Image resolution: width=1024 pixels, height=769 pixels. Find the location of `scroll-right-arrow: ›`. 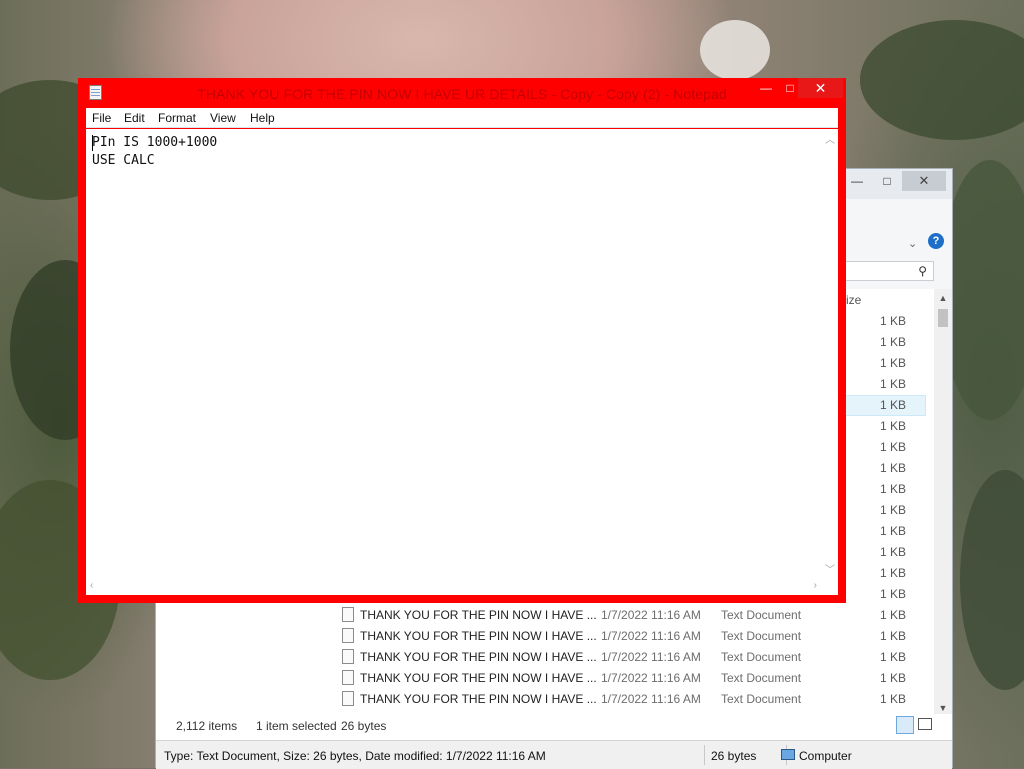

scroll-right-arrow: › is located at coordinates (815, 585).